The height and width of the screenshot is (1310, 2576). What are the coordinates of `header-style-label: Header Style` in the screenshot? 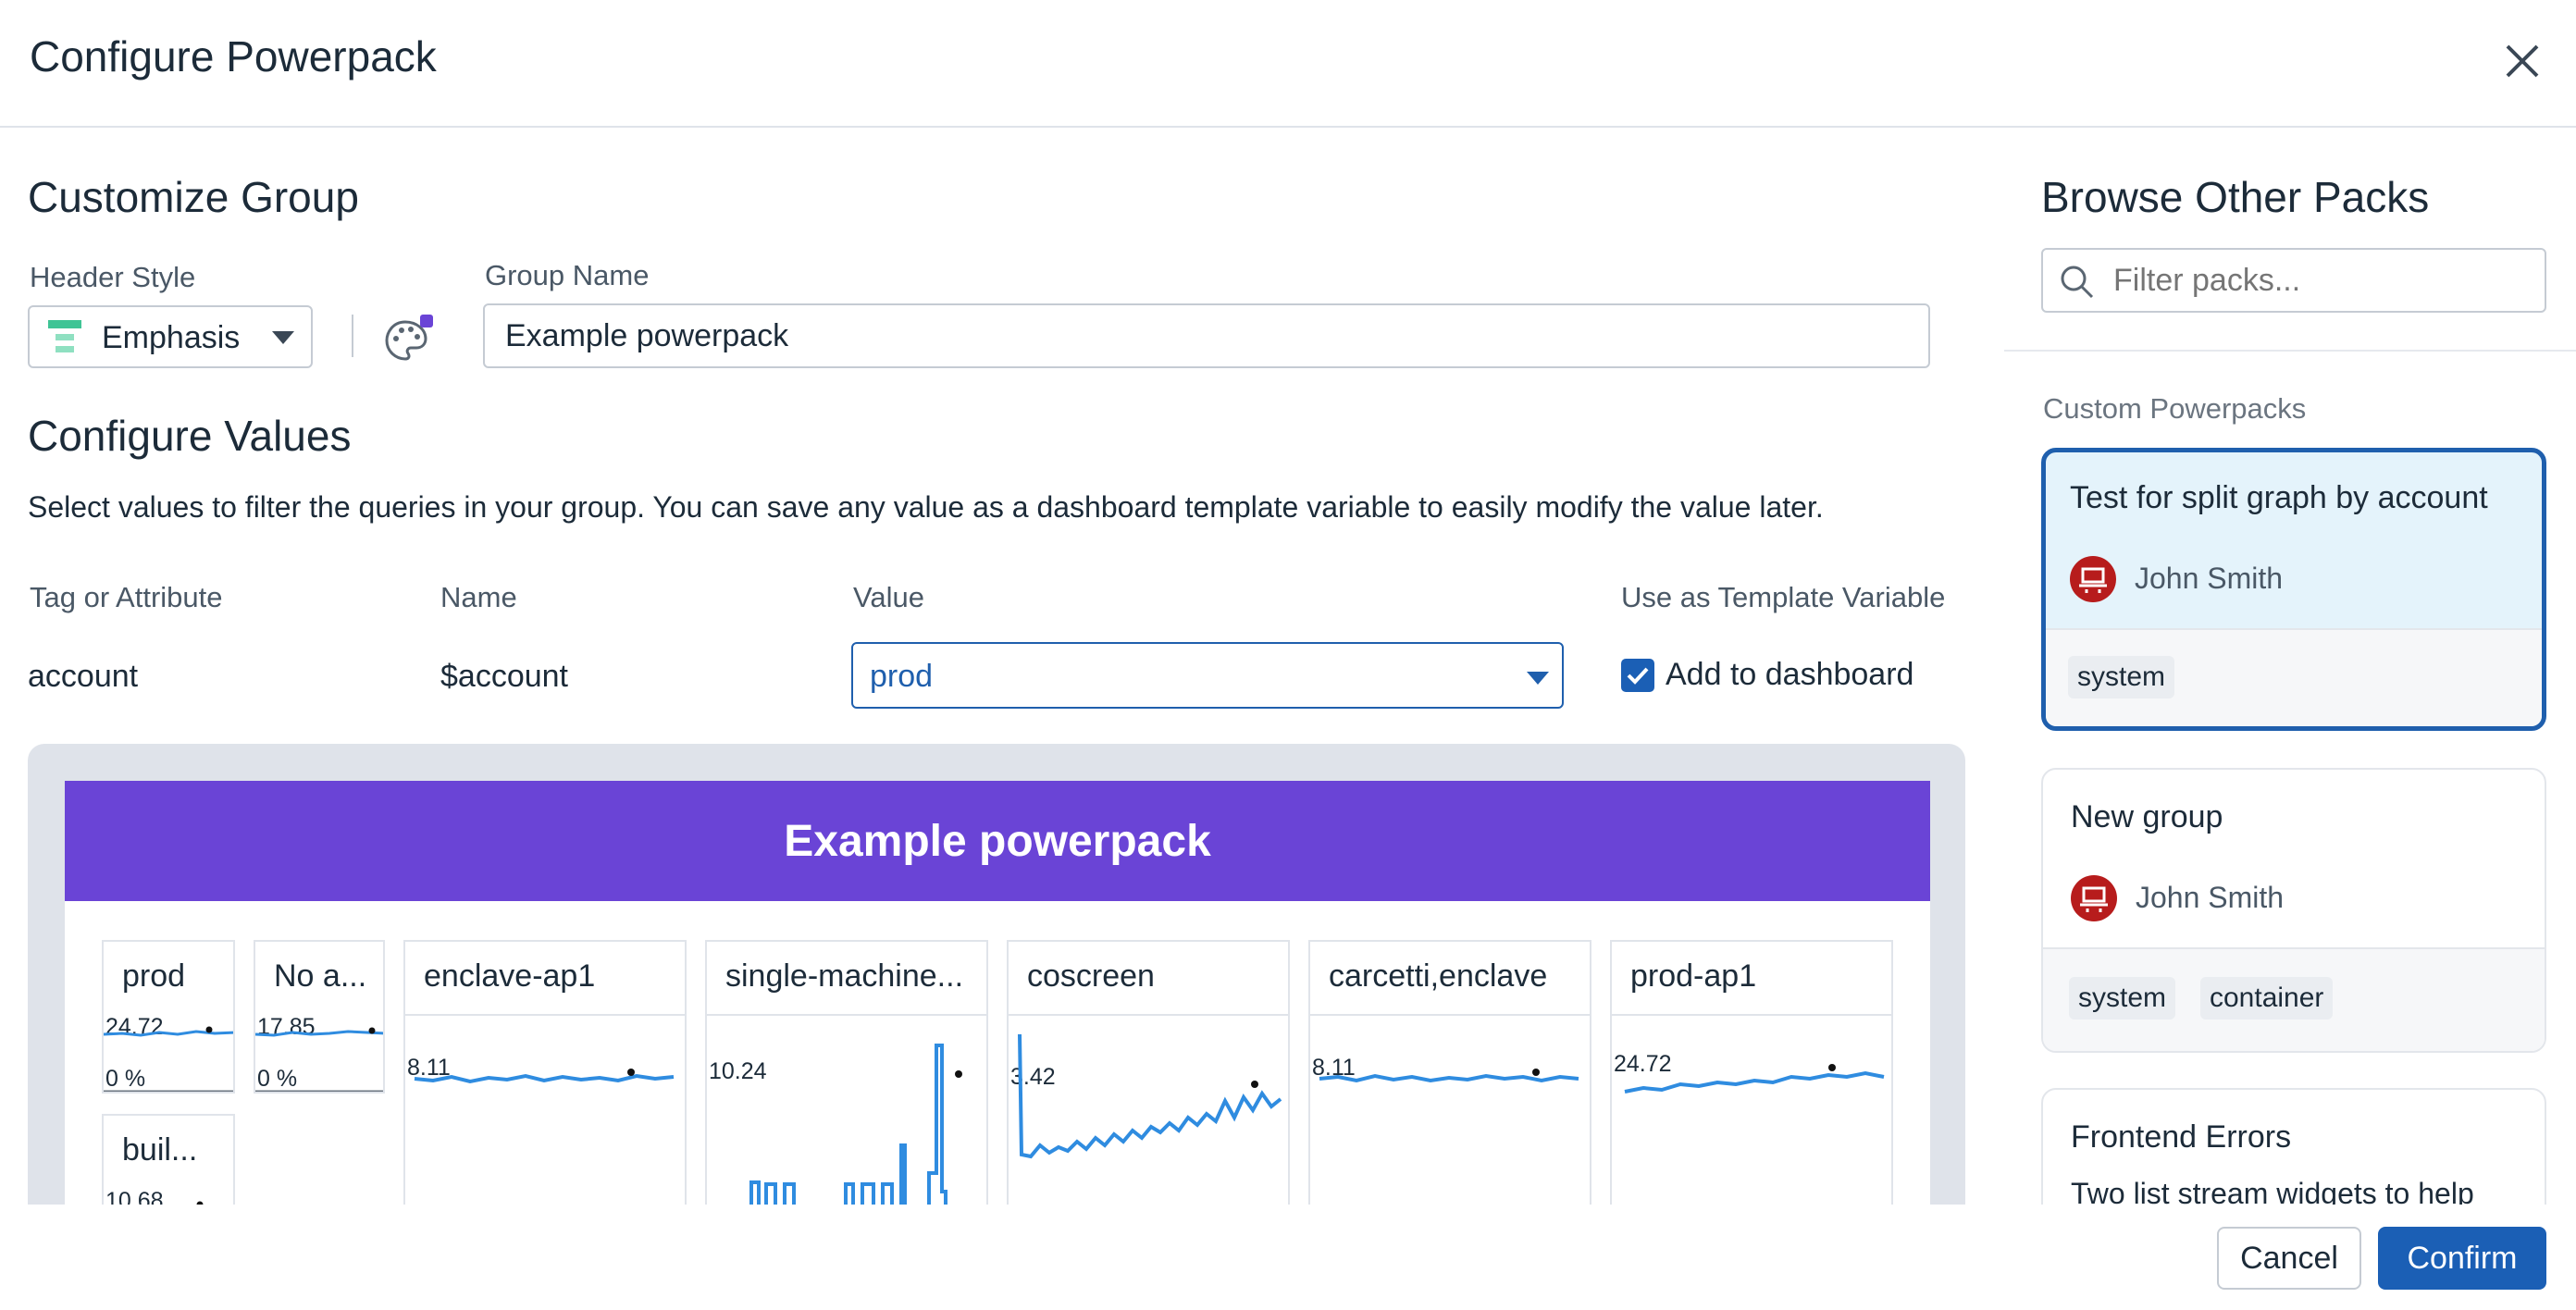 It's located at (113, 277).